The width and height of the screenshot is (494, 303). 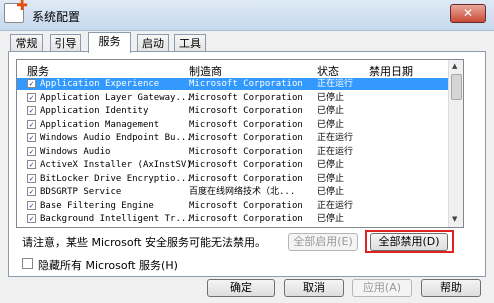 I want to click on highlight-box, so click(x=409, y=241).